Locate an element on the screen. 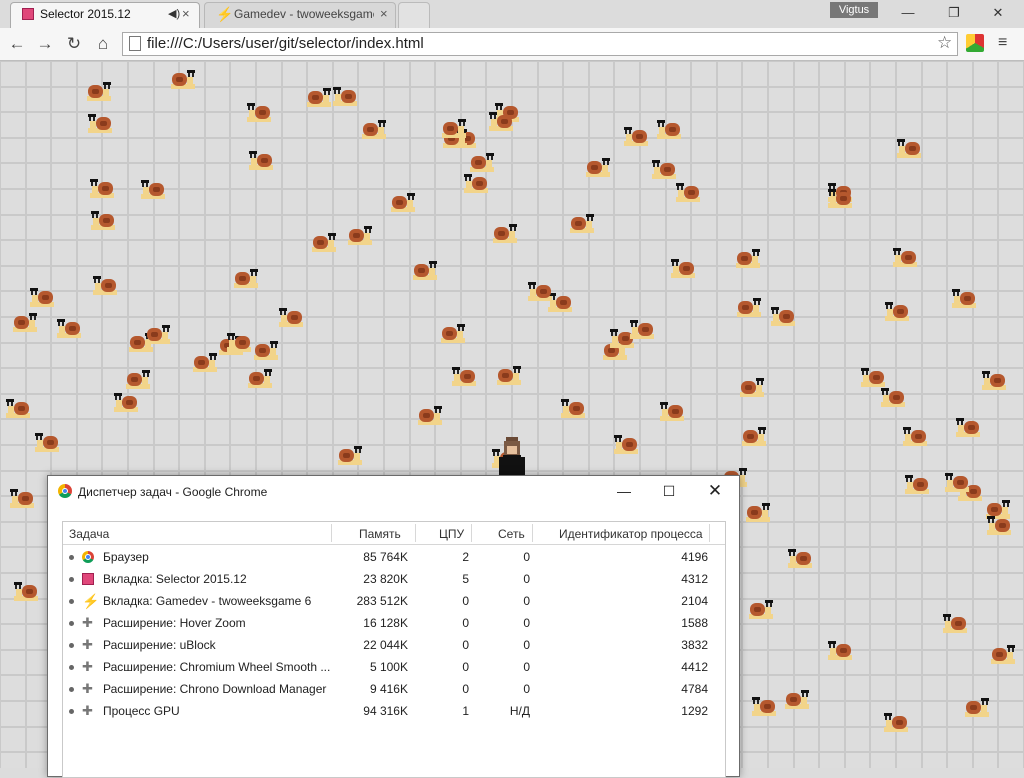  speaker-icon: ◀) is located at coordinates (174, 13).